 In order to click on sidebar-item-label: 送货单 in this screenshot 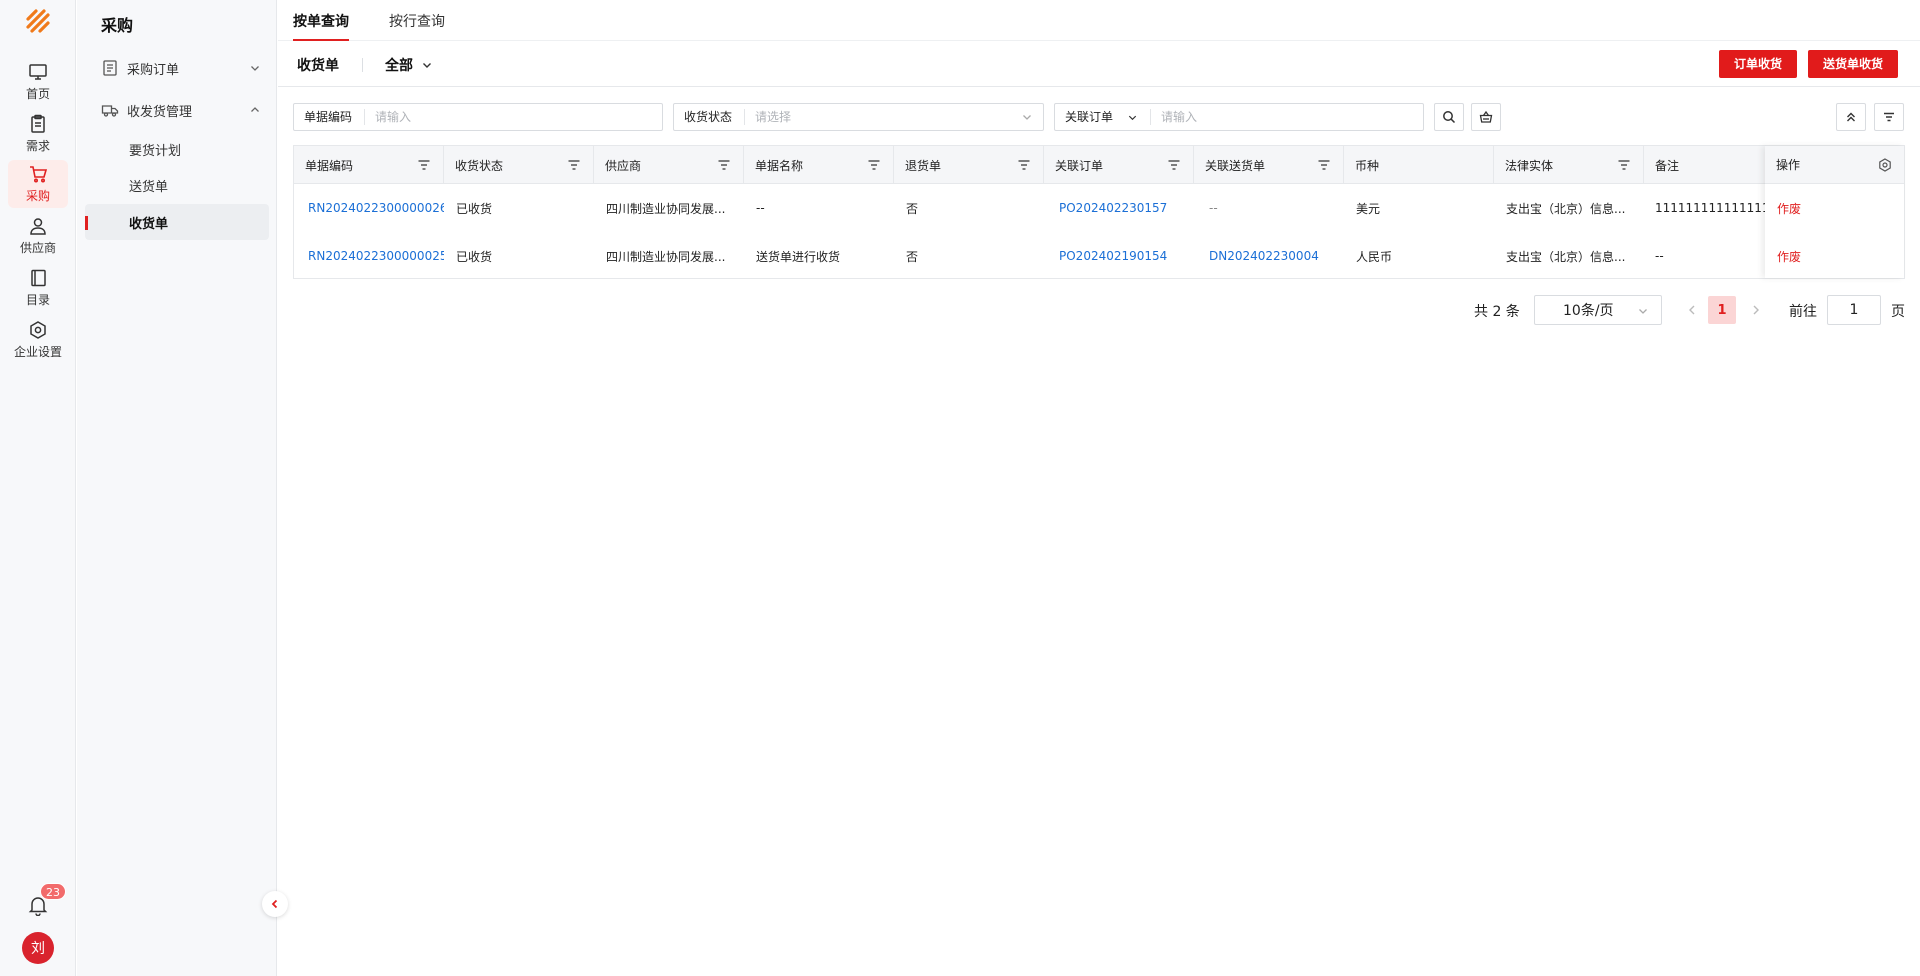, I will do `click(149, 187)`.